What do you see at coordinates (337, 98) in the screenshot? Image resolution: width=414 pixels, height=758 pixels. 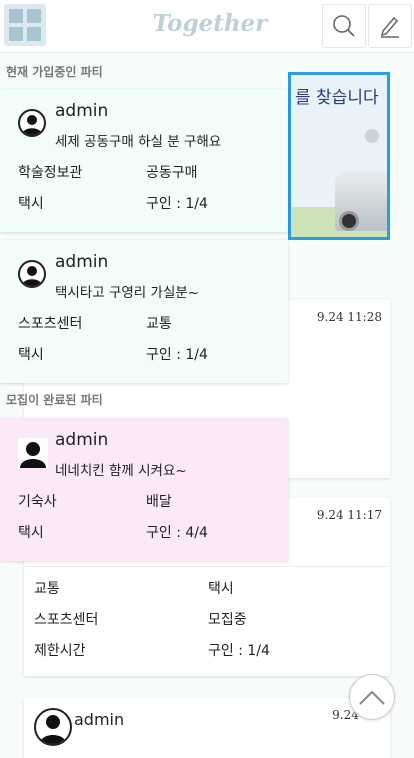 I see `banner-text: 를 찾습니다` at bounding box center [337, 98].